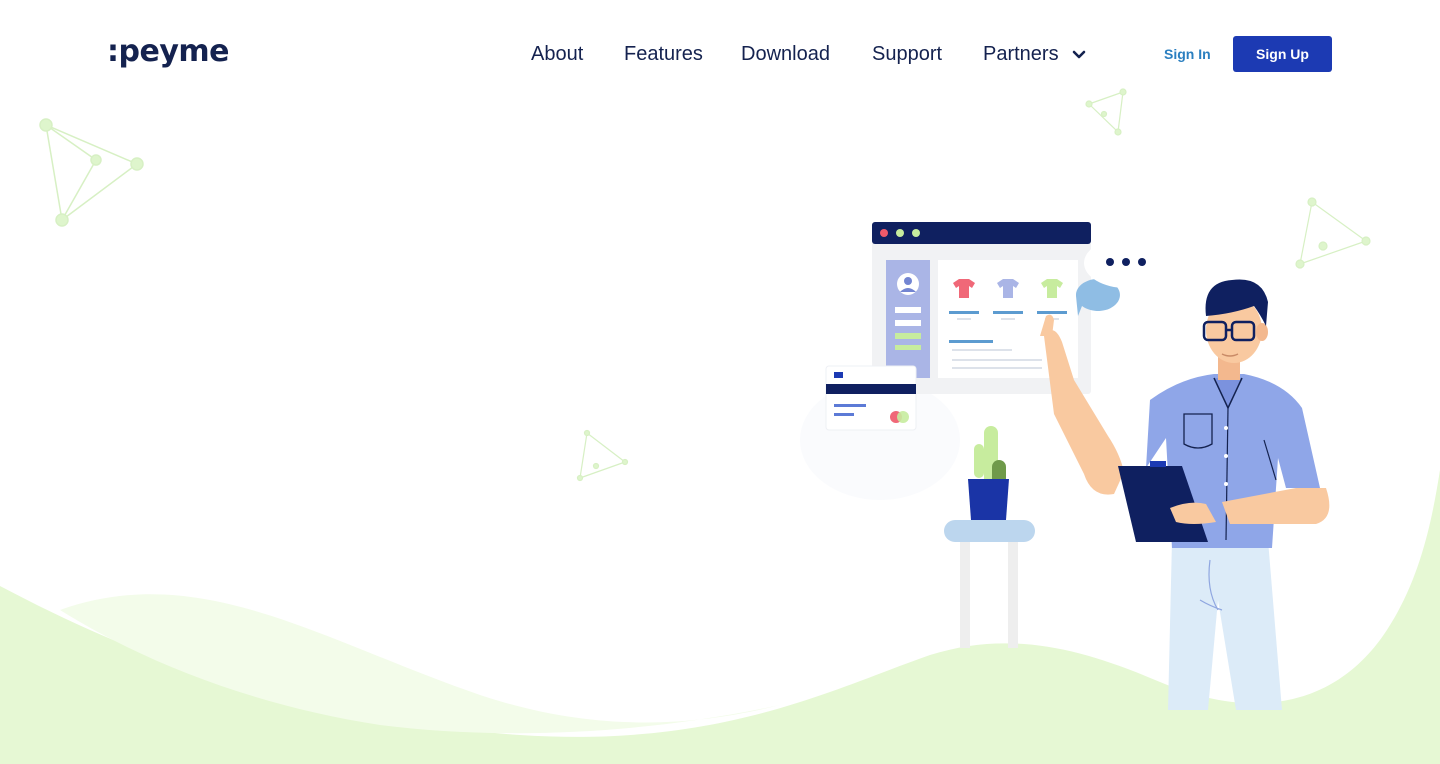  I want to click on cactus-icon, so click(988, 473).